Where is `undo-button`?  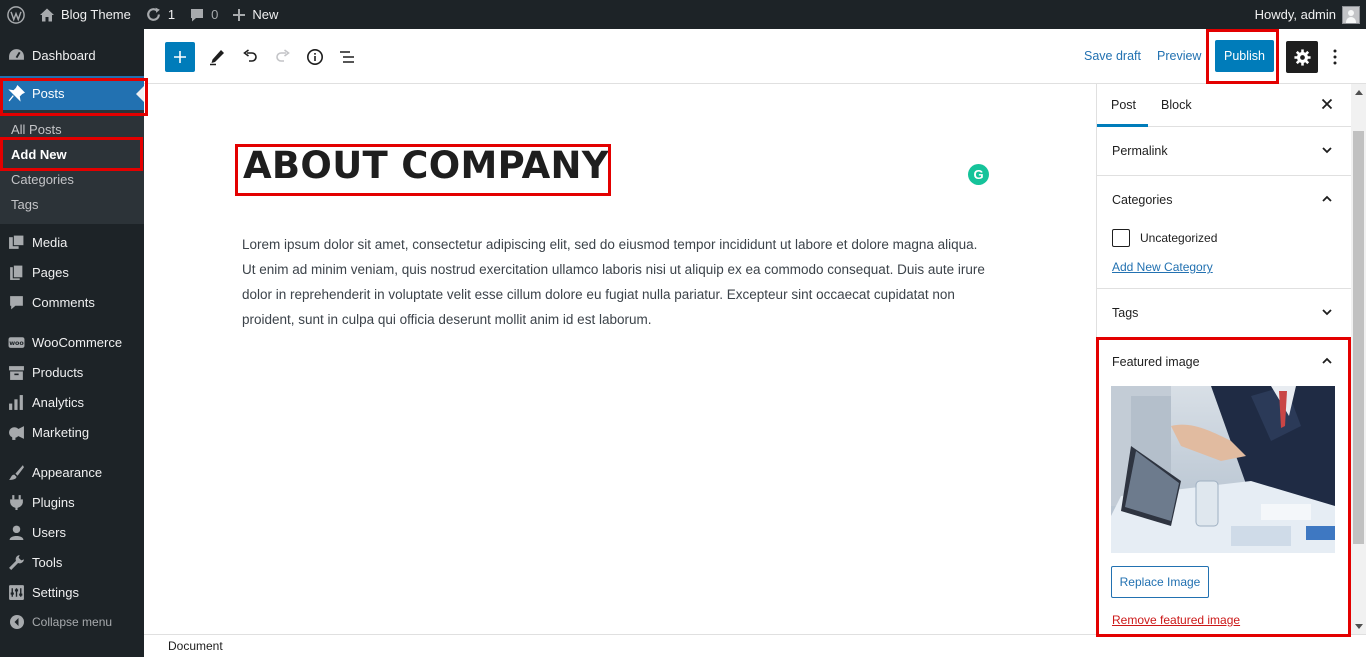 undo-button is located at coordinates (250, 57).